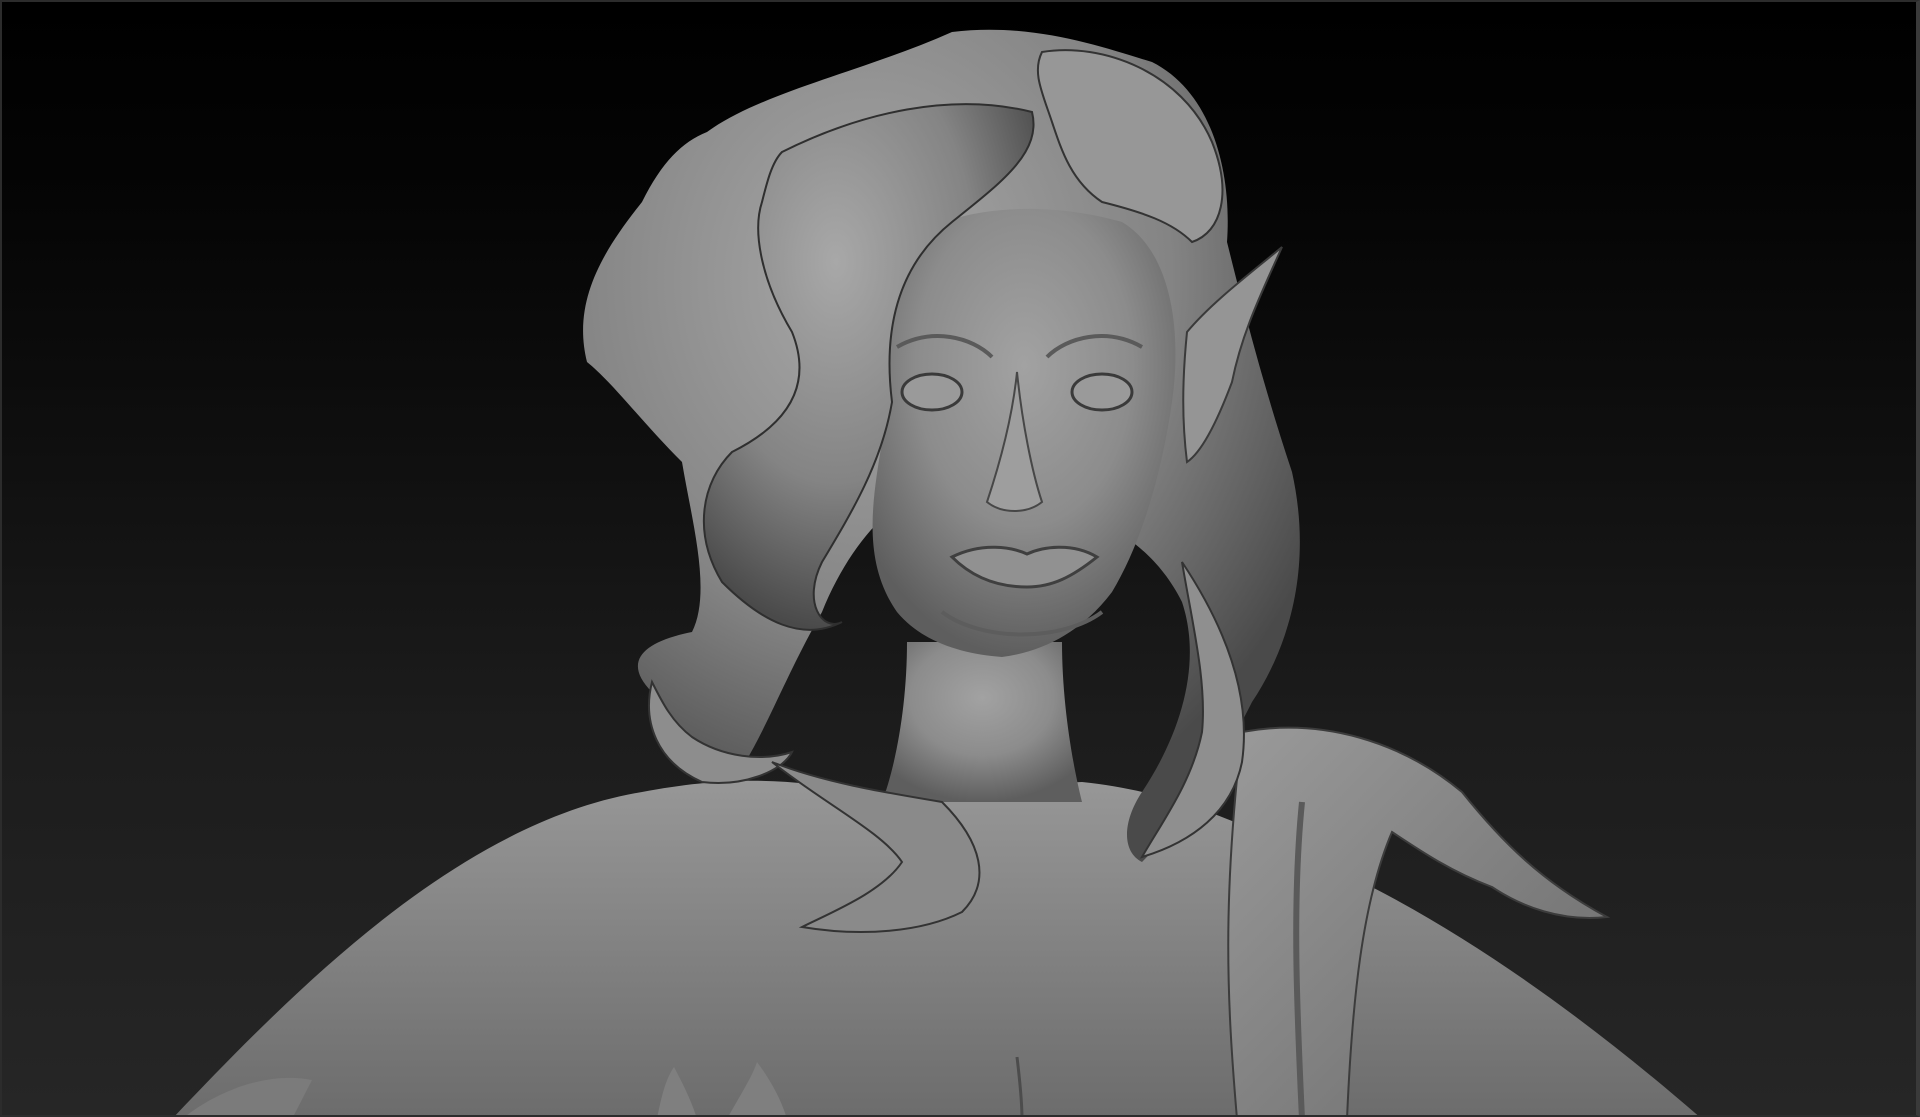  What do you see at coordinates (932, 392) in the screenshot?
I see `model-left-eye` at bounding box center [932, 392].